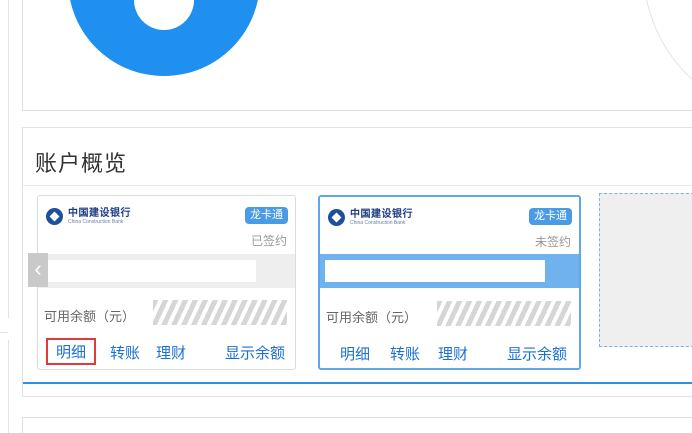  Describe the element at coordinates (81, 163) in the screenshot. I see `section-title: 账户概览` at that location.